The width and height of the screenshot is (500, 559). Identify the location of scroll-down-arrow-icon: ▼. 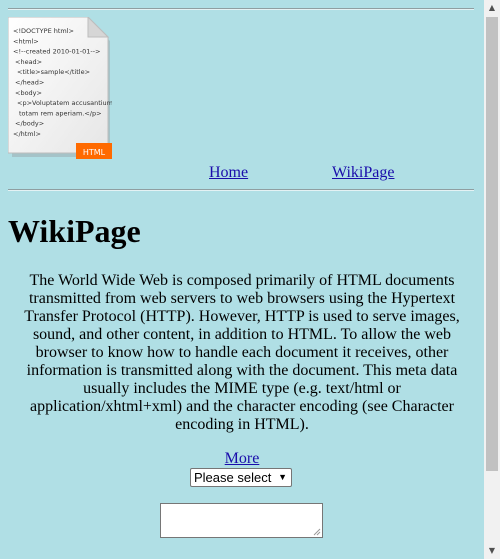
(492, 551).